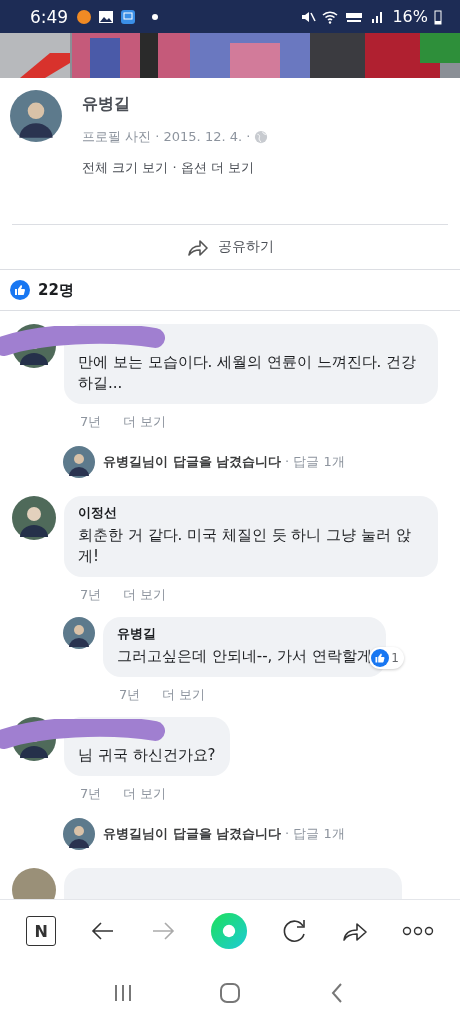 The image size is (460, 1024). I want to click on author-name: 유병길, so click(175, 104).